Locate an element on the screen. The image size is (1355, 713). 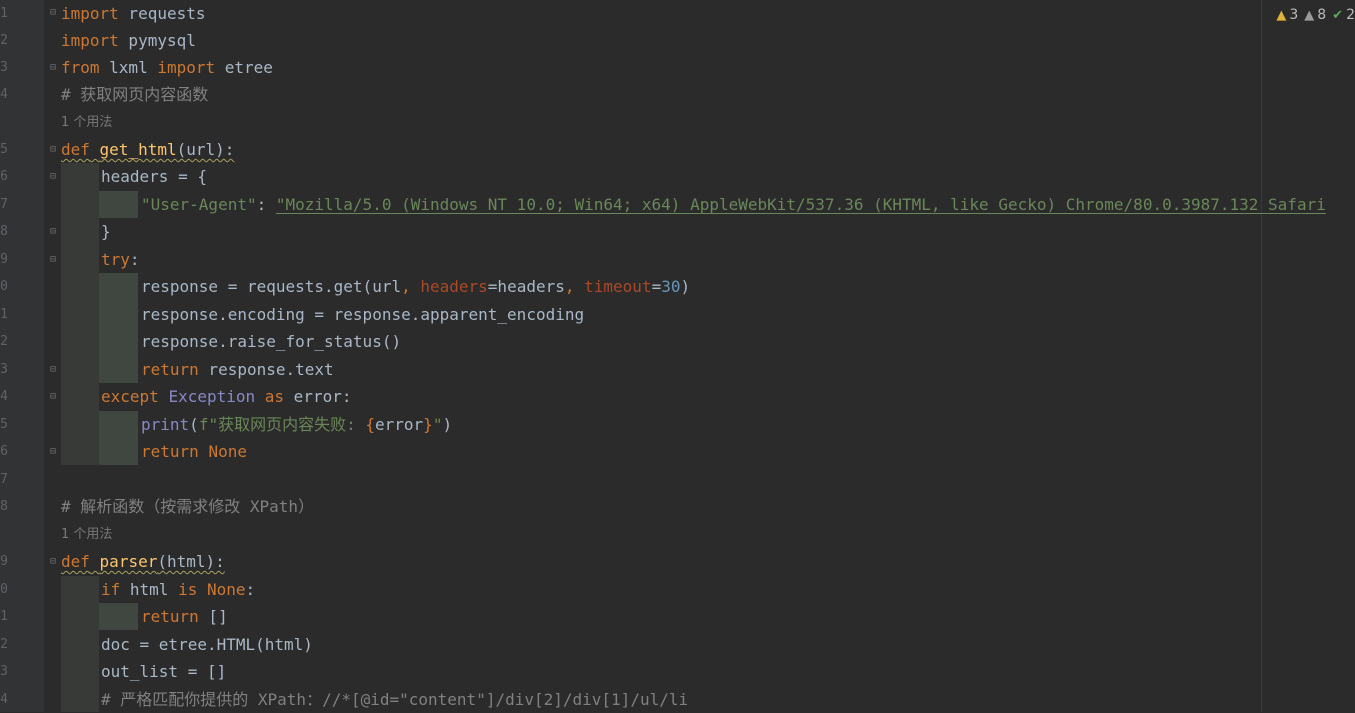
line-number: 21 is located at coordinates (4, 616).